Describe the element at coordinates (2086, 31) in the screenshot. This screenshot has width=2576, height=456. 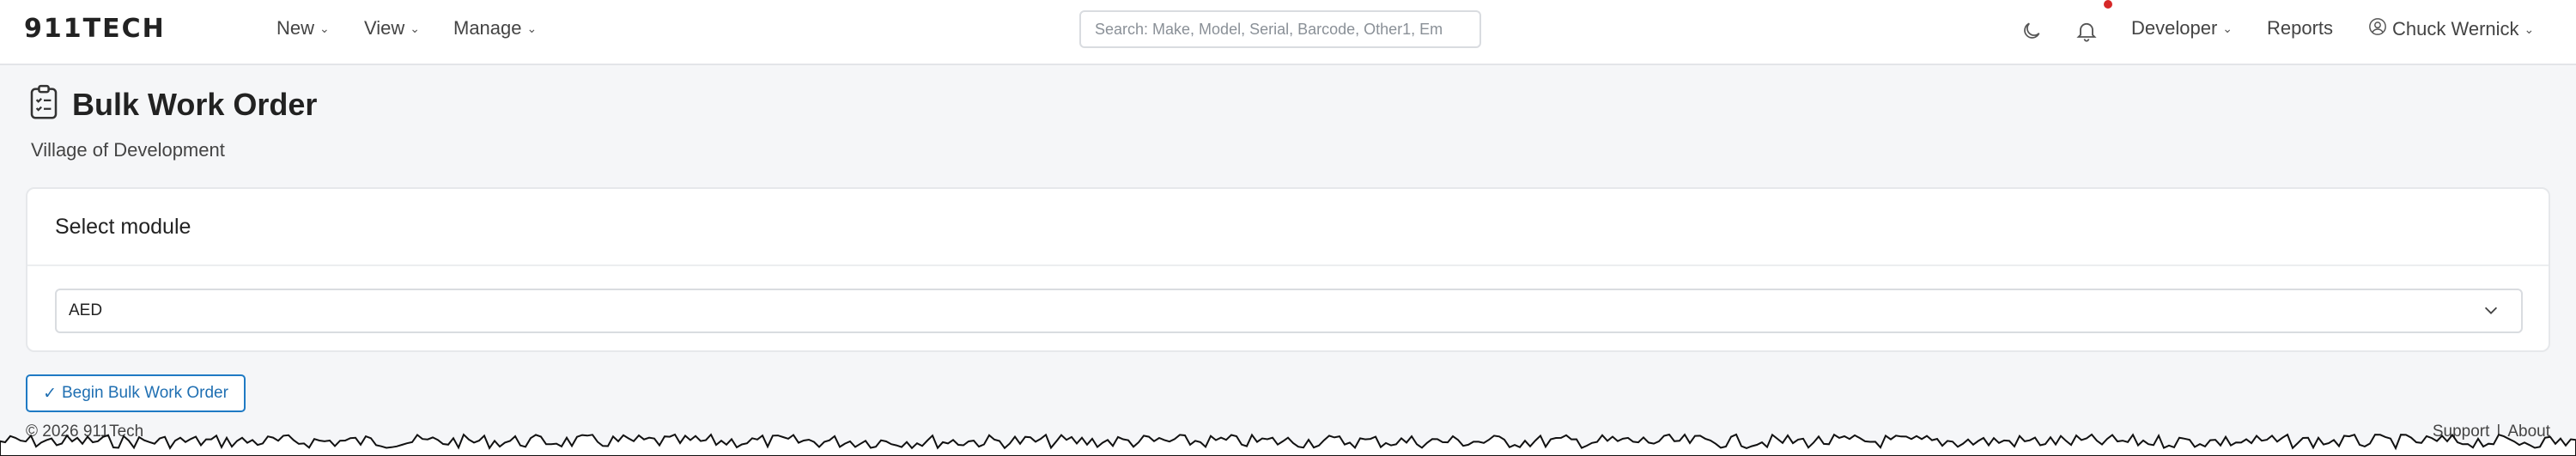
I see `bell-icon` at that location.